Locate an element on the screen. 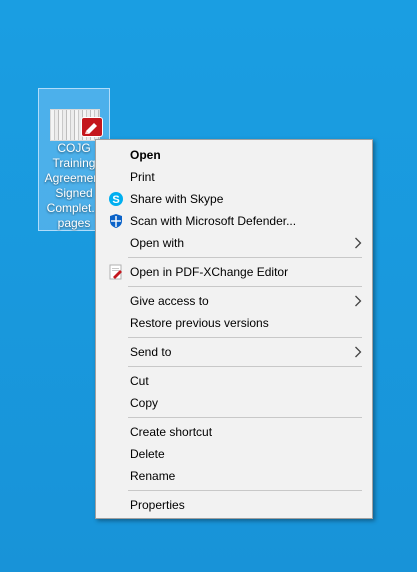  menu-item-open-with: Open with is located at coordinates (234, 243).